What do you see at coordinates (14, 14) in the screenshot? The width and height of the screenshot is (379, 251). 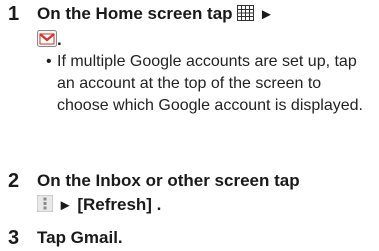 I see `step-number: 1` at bounding box center [14, 14].